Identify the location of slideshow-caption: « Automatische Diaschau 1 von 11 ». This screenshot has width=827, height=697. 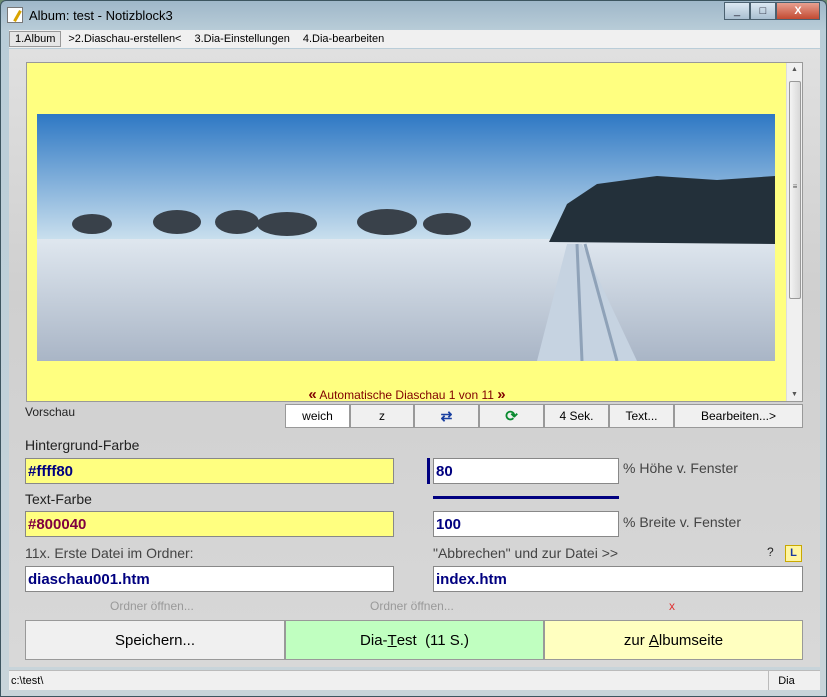
(407, 394).